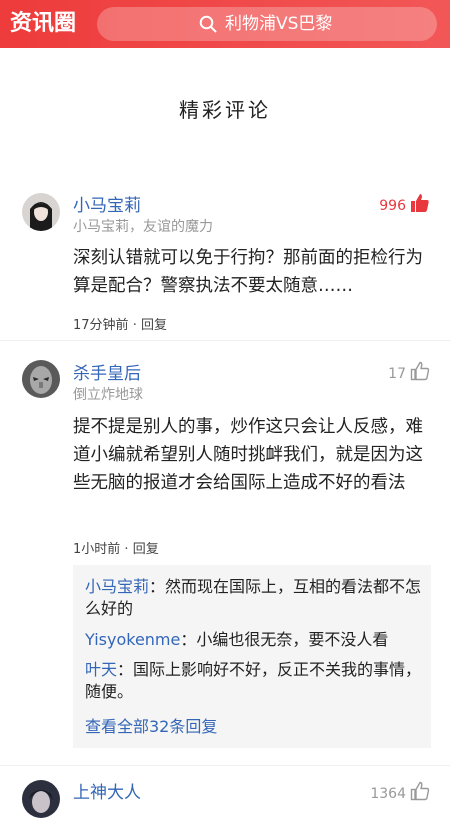 Image resolution: width=450 pixels, height=818 pixels. I want to click on like-button: 17, so click(409, 372).